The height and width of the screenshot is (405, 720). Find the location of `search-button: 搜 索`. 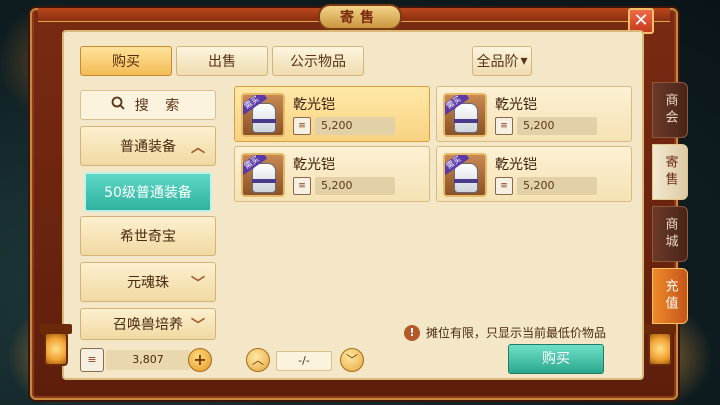

search-button: 搜 索 is located at coordinates (148, 105).